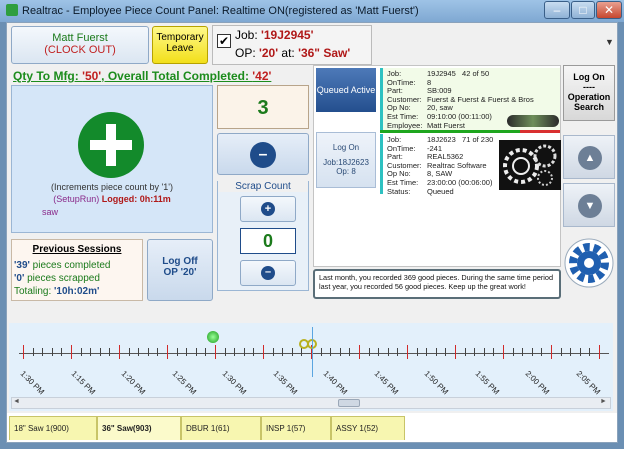  I want to click on piece-count-display: 3, so click(263, 107).